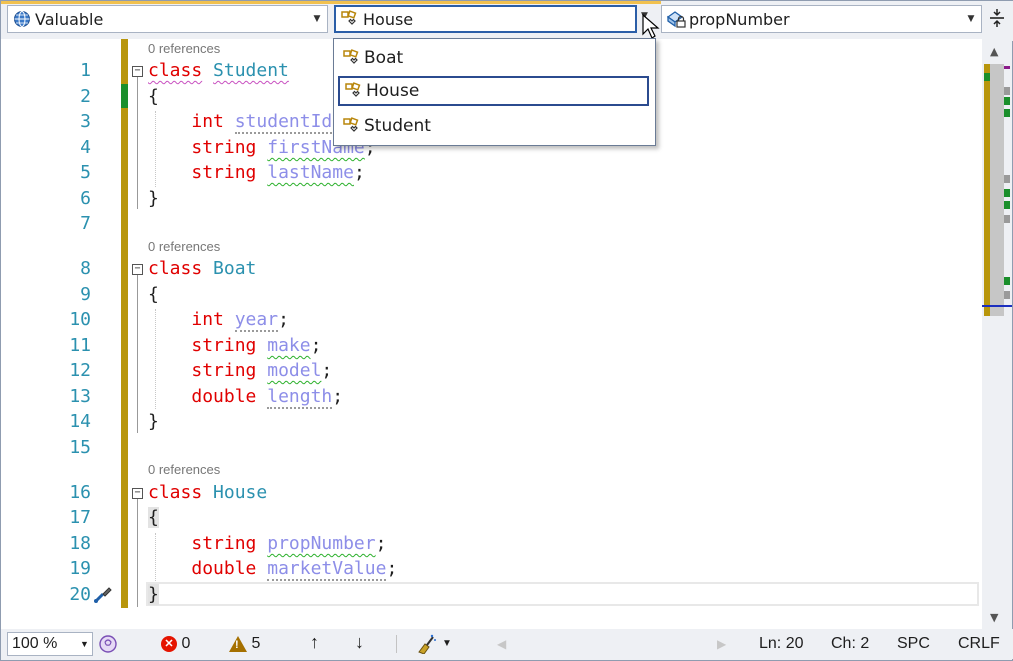  I want to click on quick-actions-screwdriver-icon, so click(103, 594).